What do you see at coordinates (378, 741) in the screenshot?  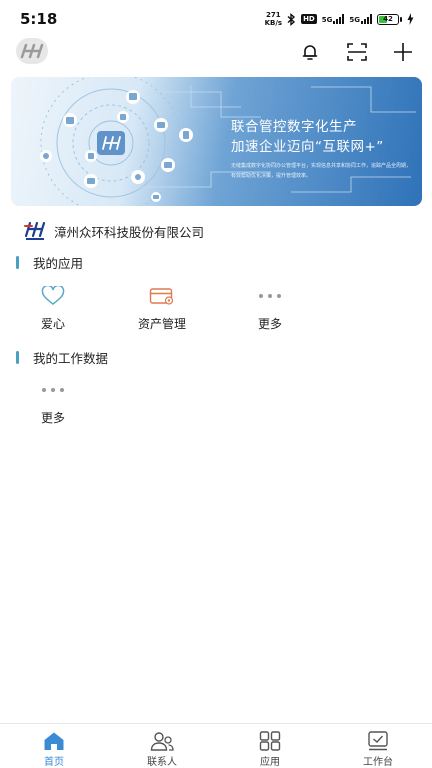 I see `workbench-icon` at bounding box center [378, 741].